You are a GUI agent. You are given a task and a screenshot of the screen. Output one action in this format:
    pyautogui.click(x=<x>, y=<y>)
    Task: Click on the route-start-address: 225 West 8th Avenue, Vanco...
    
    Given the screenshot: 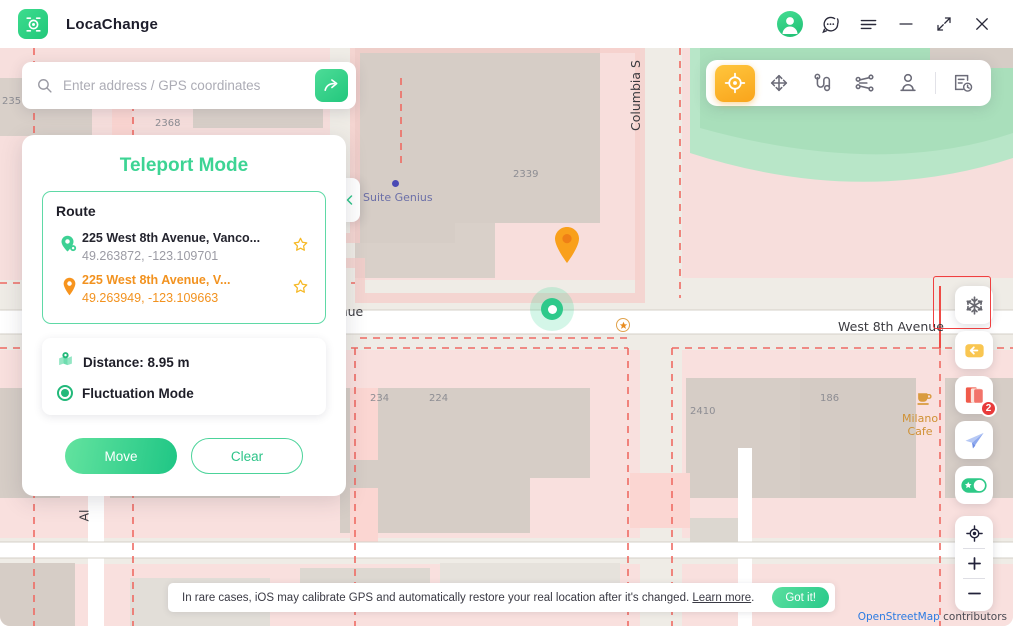 What is the action you would take?
    pyautogui.click(x=171, y=238)
    